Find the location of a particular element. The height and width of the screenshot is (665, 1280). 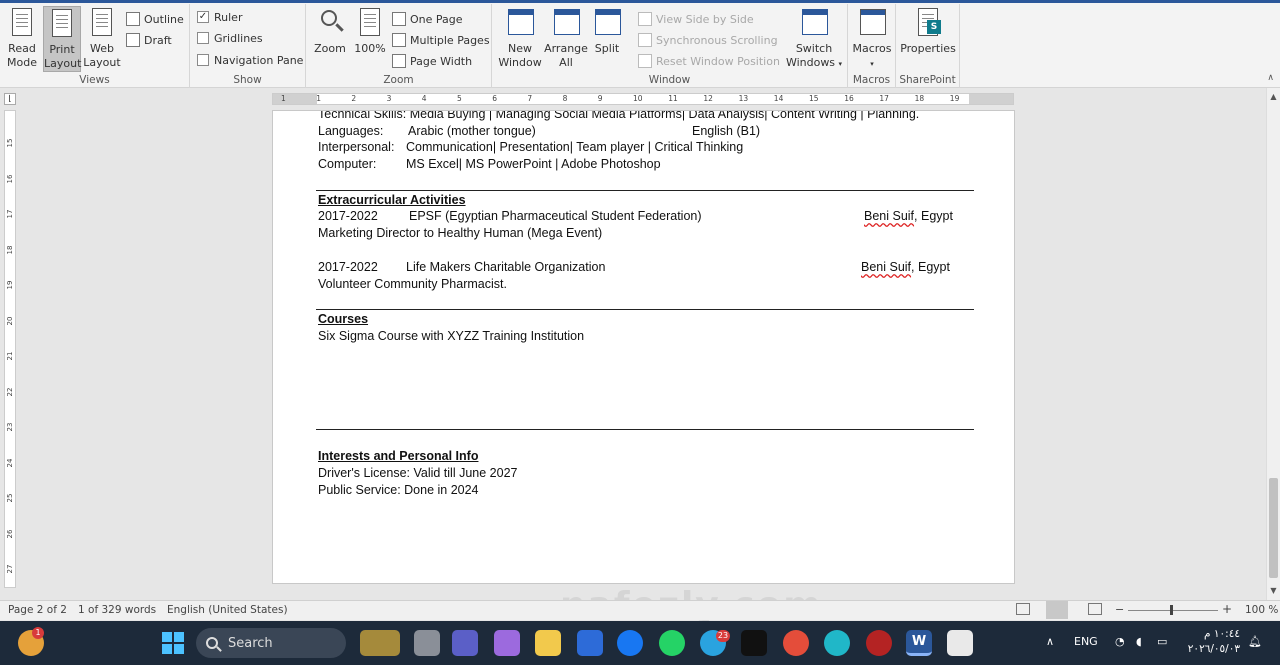

print-layout-button: Print Layout is located at coordinates (62, 39).